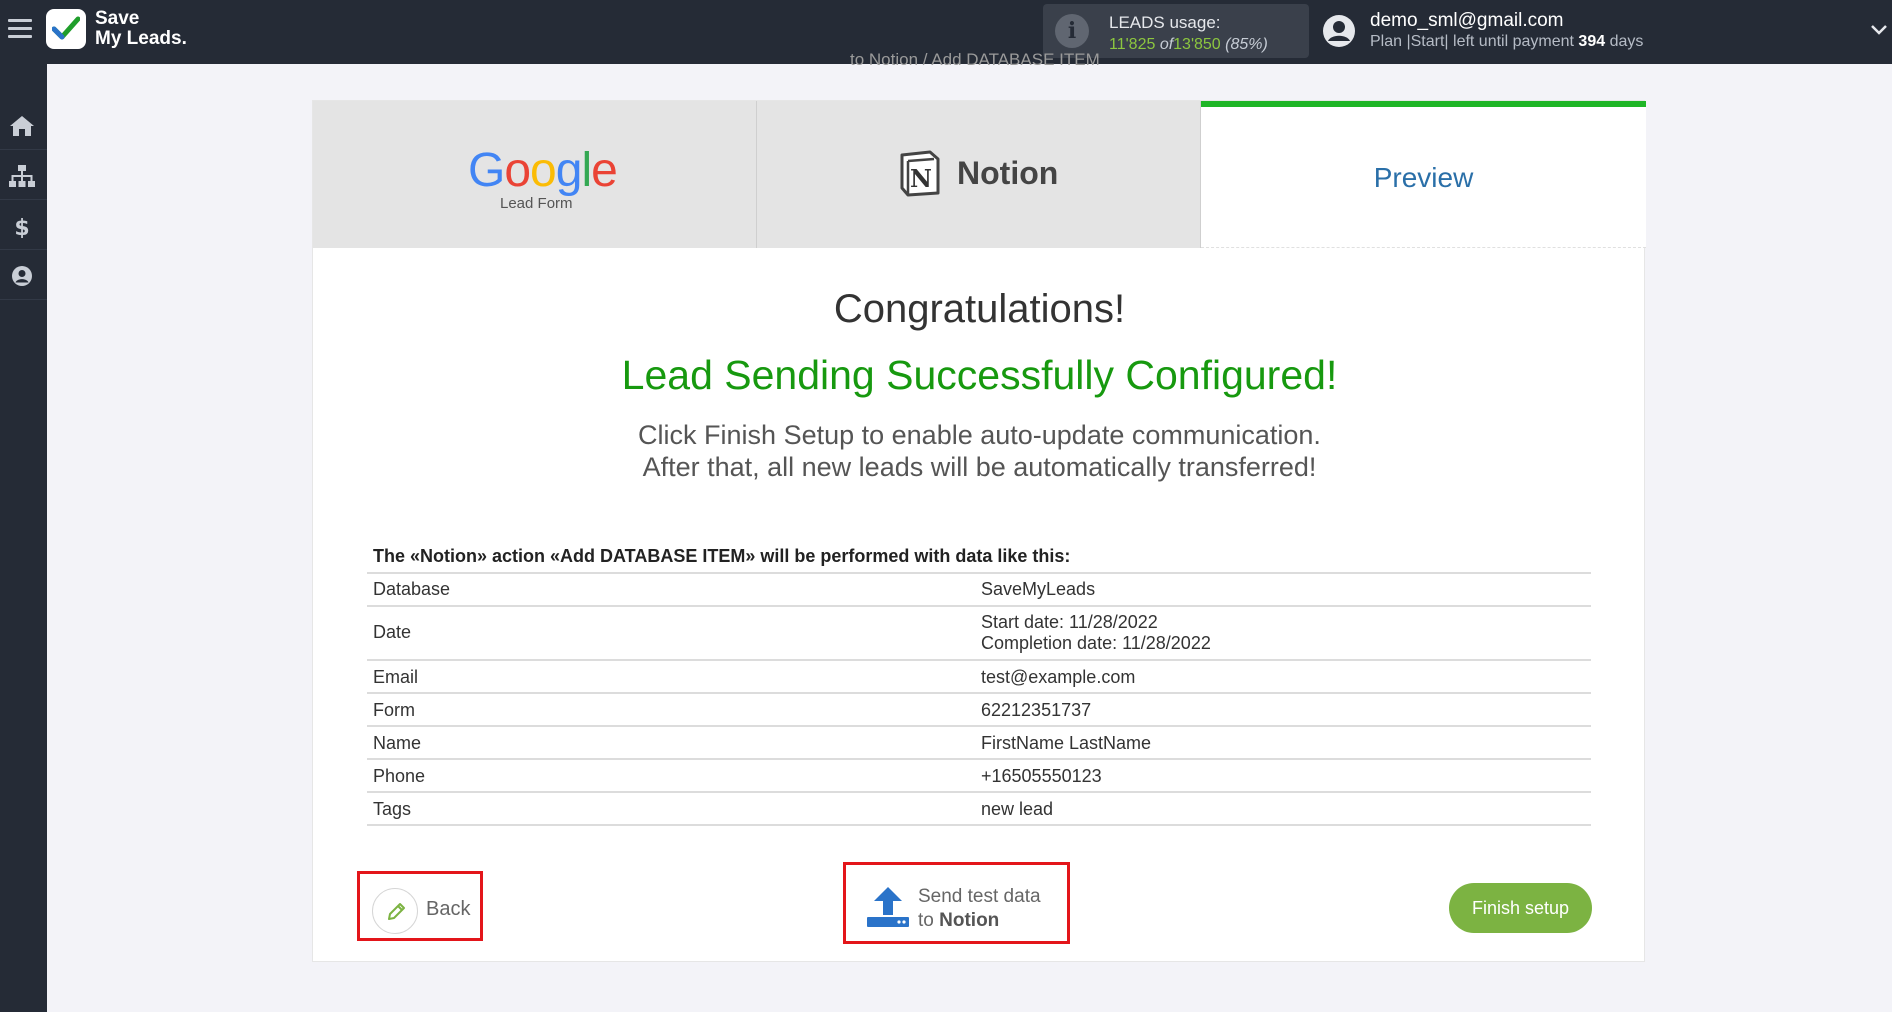 The width and height of the screenshot is (1892, 1012). I want to click on usage-percent: (85%), so click(1246, 44).